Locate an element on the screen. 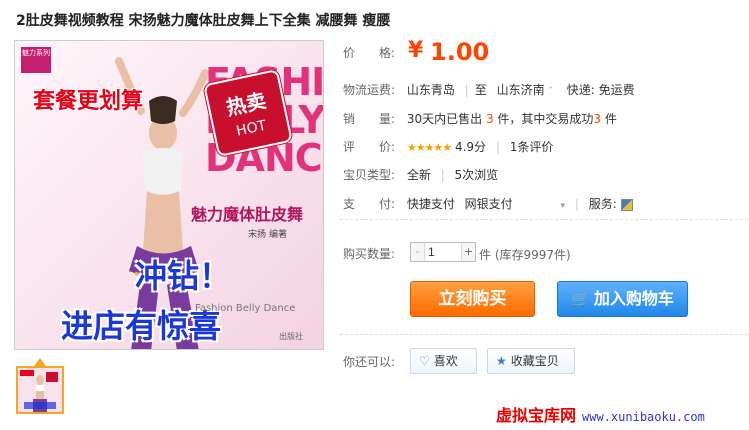 The width and height of the screenshot is (749, 430). rating-stars-icon: ★★★★★ is located at coordinates (429, 147).